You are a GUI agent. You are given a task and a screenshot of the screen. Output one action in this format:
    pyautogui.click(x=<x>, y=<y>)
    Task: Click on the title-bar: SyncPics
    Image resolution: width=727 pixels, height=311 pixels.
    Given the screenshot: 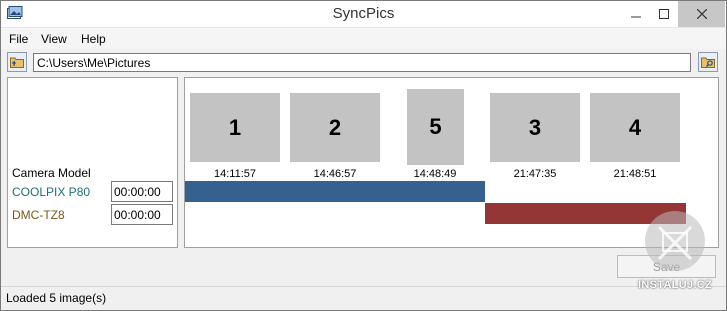 What is the action you would take?
    pyautogui.click(x=363, y=14)
    